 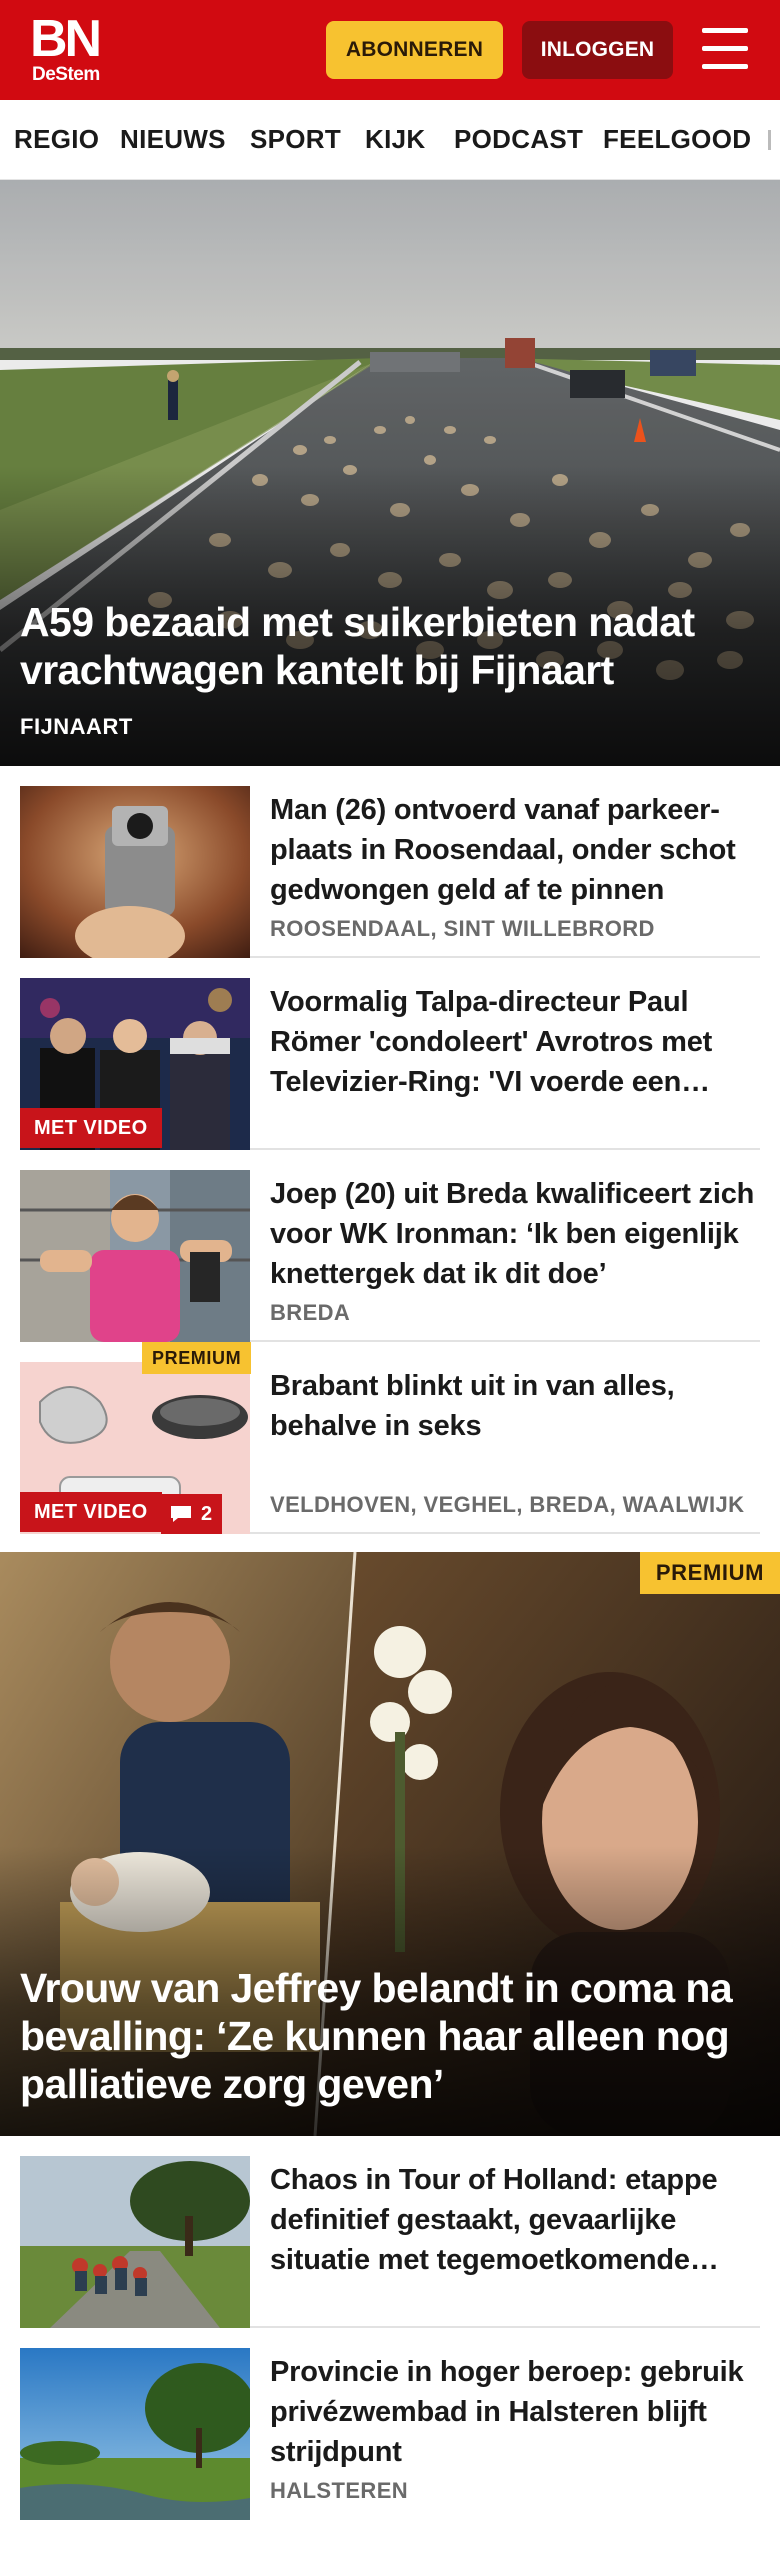 What do you see at coordinates (181, 1514) in the screenshot?
I see `speech-bubble-icon` at bounding box center [181, 1514].